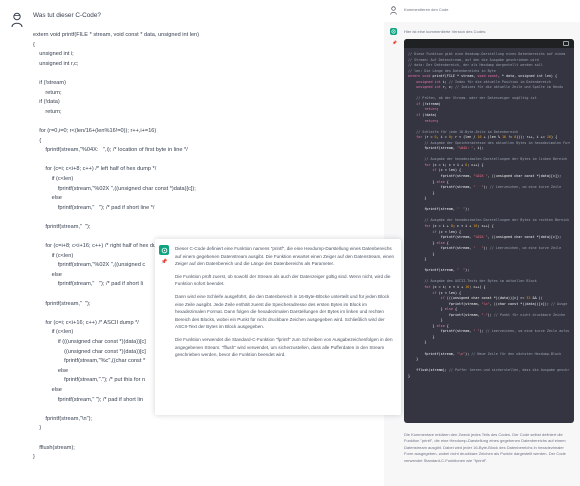  What do you see at coordinates (53, 178) in the screenshot?
I see `code-line: if (c<len)` at bounding box center [53, 178].